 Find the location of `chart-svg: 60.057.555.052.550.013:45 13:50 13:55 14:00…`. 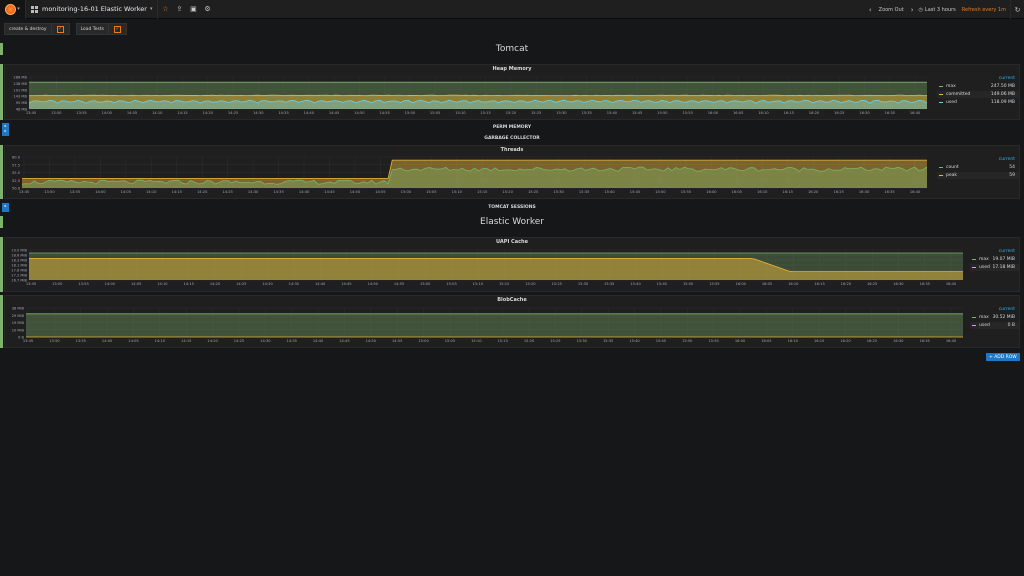

chart-svg: 60.057.555.052.550.013:45 13:50 13:55 14:00… is located at coordinates (513, 173).